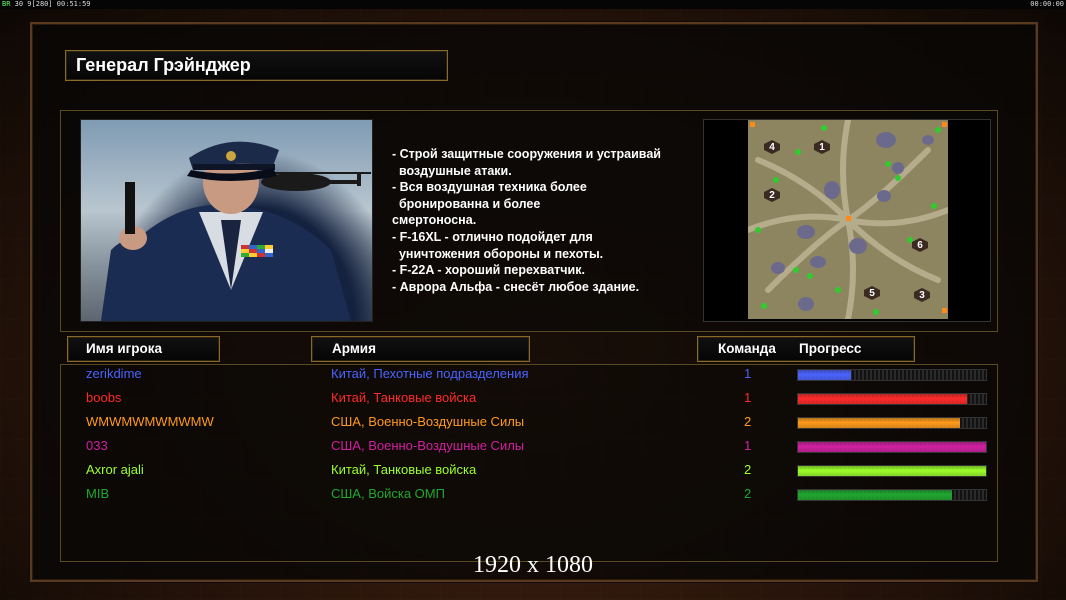 The image size is (1066, 600). Describe the element at coordinates (920, 245) in the screenshot. I see `svg-text: 6` at that location.